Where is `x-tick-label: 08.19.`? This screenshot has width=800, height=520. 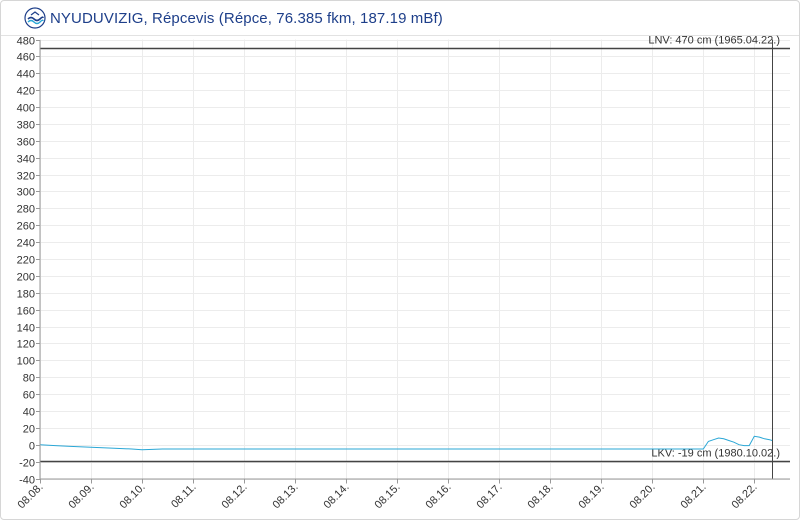
x-tick-label: 08.19. is located at coordinates (592, 496).